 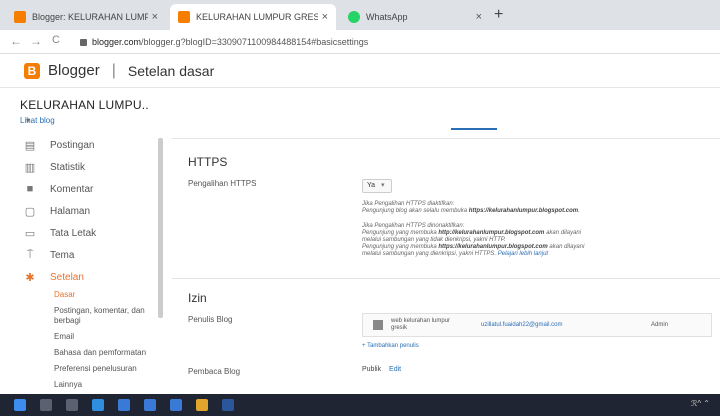 What do you see at coordinates (522, 325) in the screenshot?
I see `author-email: uzillatul.fuaidah22@gmail.com` at bounding box center [522, 325].